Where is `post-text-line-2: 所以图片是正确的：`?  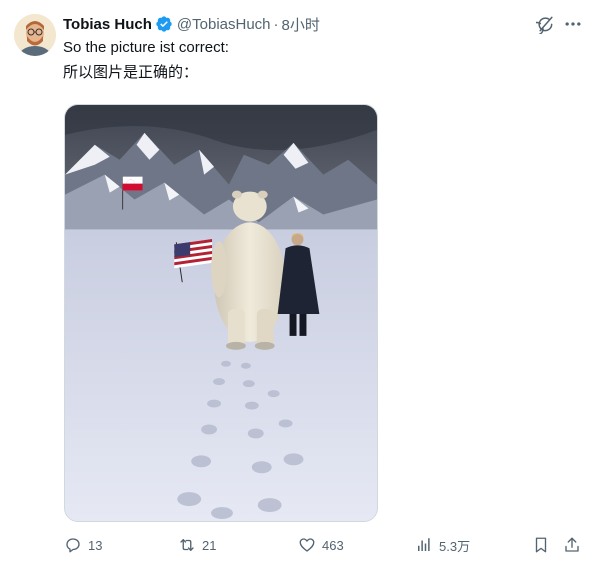
post-text-line-2: 所以图片是正确的： is located at coordinates (131, 72).